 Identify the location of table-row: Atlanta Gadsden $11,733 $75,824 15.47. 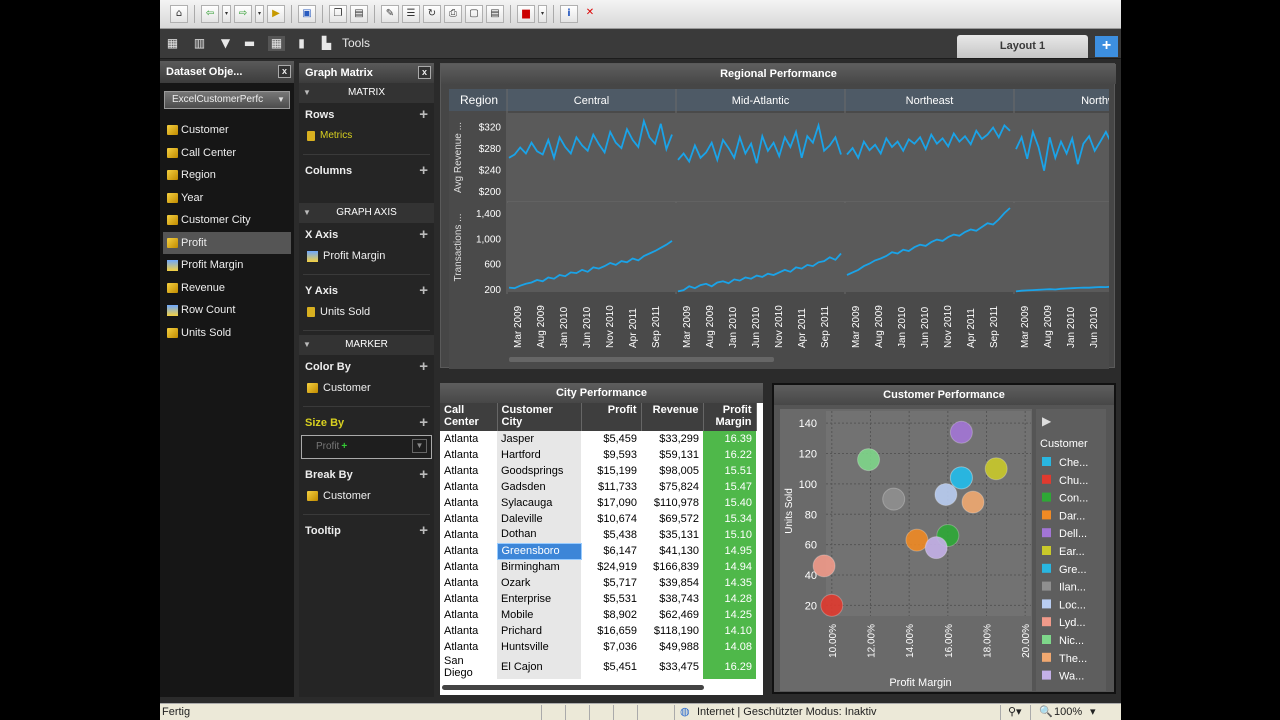
(598, 487).